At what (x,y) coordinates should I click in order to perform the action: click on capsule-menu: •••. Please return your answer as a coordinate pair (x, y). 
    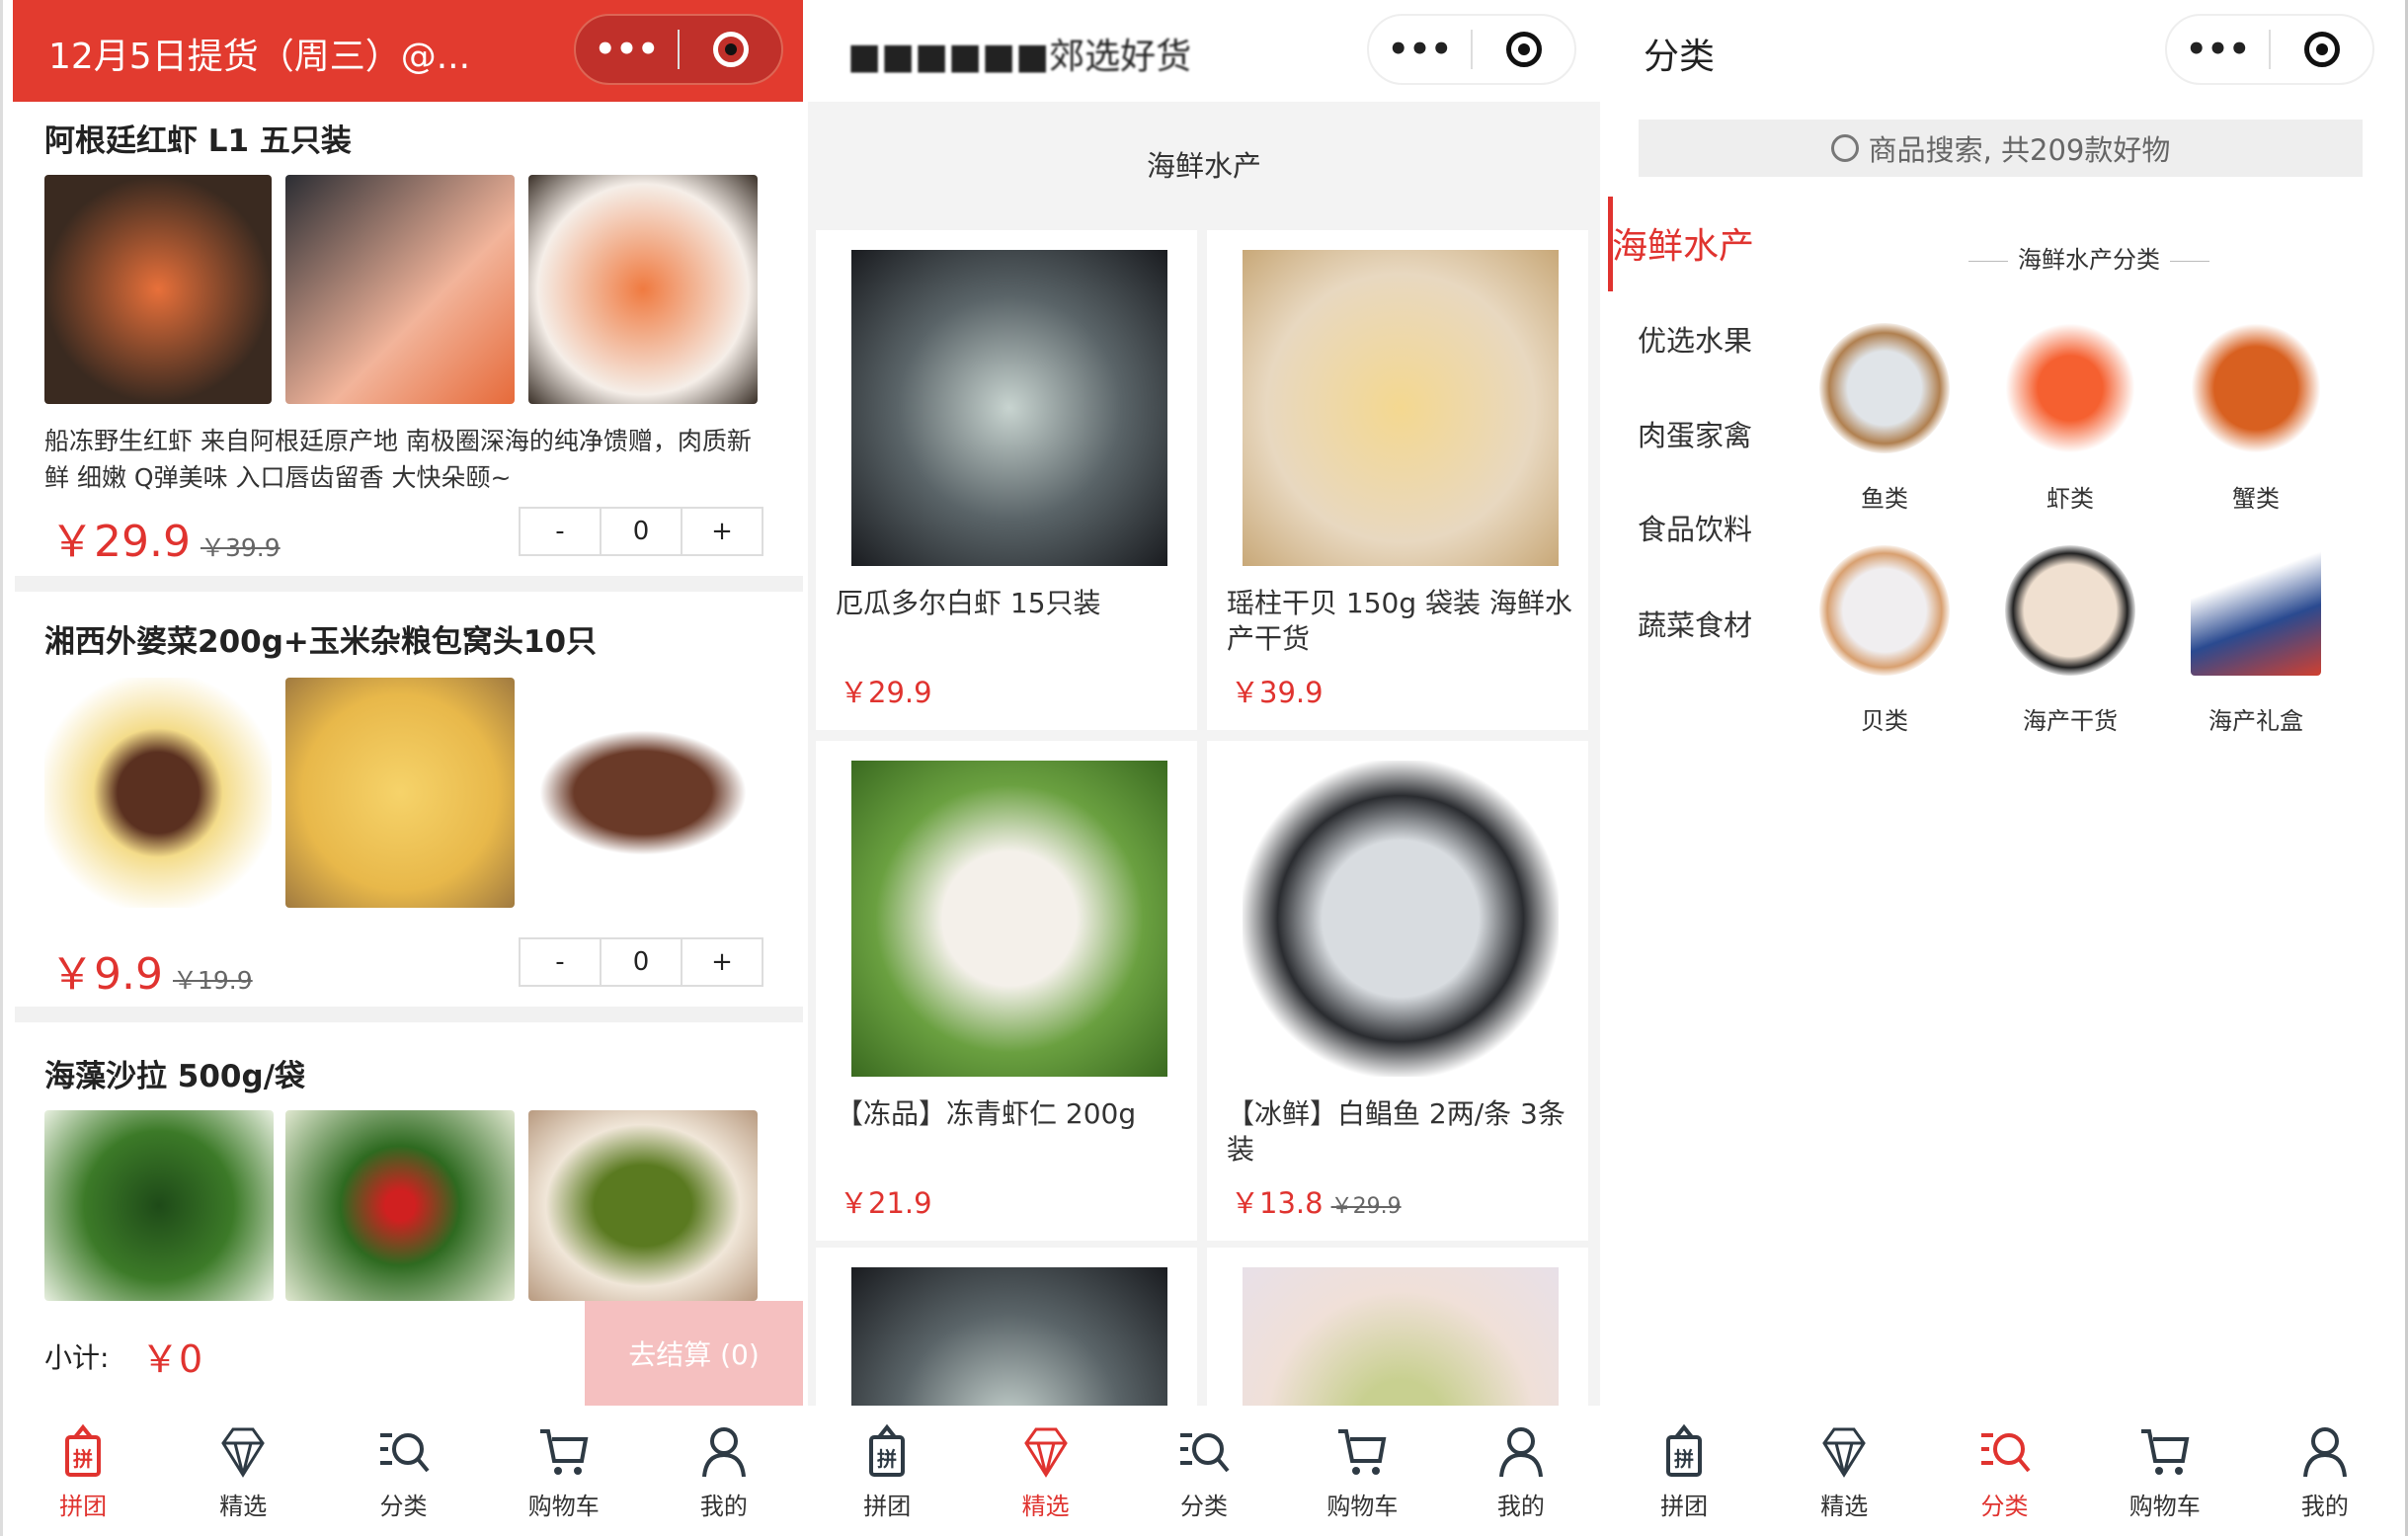
    Looking at the image, I should click on (2269, 50).